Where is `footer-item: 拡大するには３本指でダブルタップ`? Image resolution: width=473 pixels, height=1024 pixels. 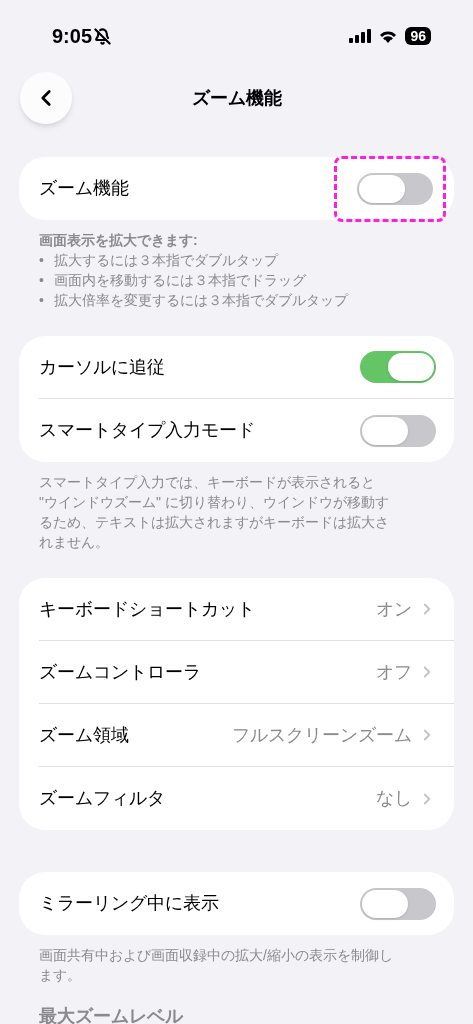 footer-item: 拡大するには３本指でダブルタップ is located at coordinates (165, 260).